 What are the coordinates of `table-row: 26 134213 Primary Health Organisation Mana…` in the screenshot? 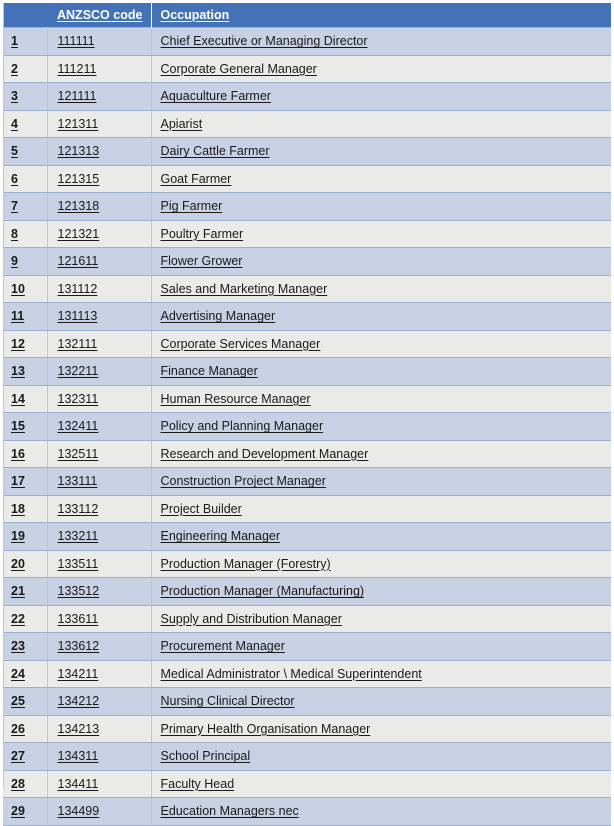 It's located at (307, 729).